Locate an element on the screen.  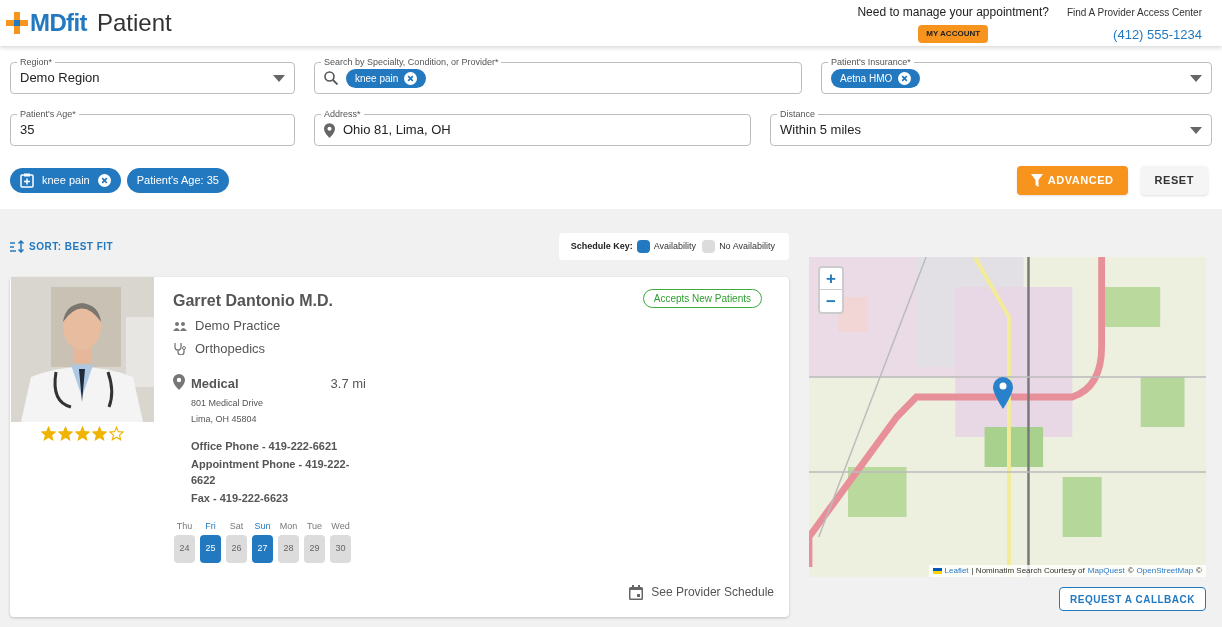
my-account-button: MY ACCOUNT is located at coordinates (953, 34).